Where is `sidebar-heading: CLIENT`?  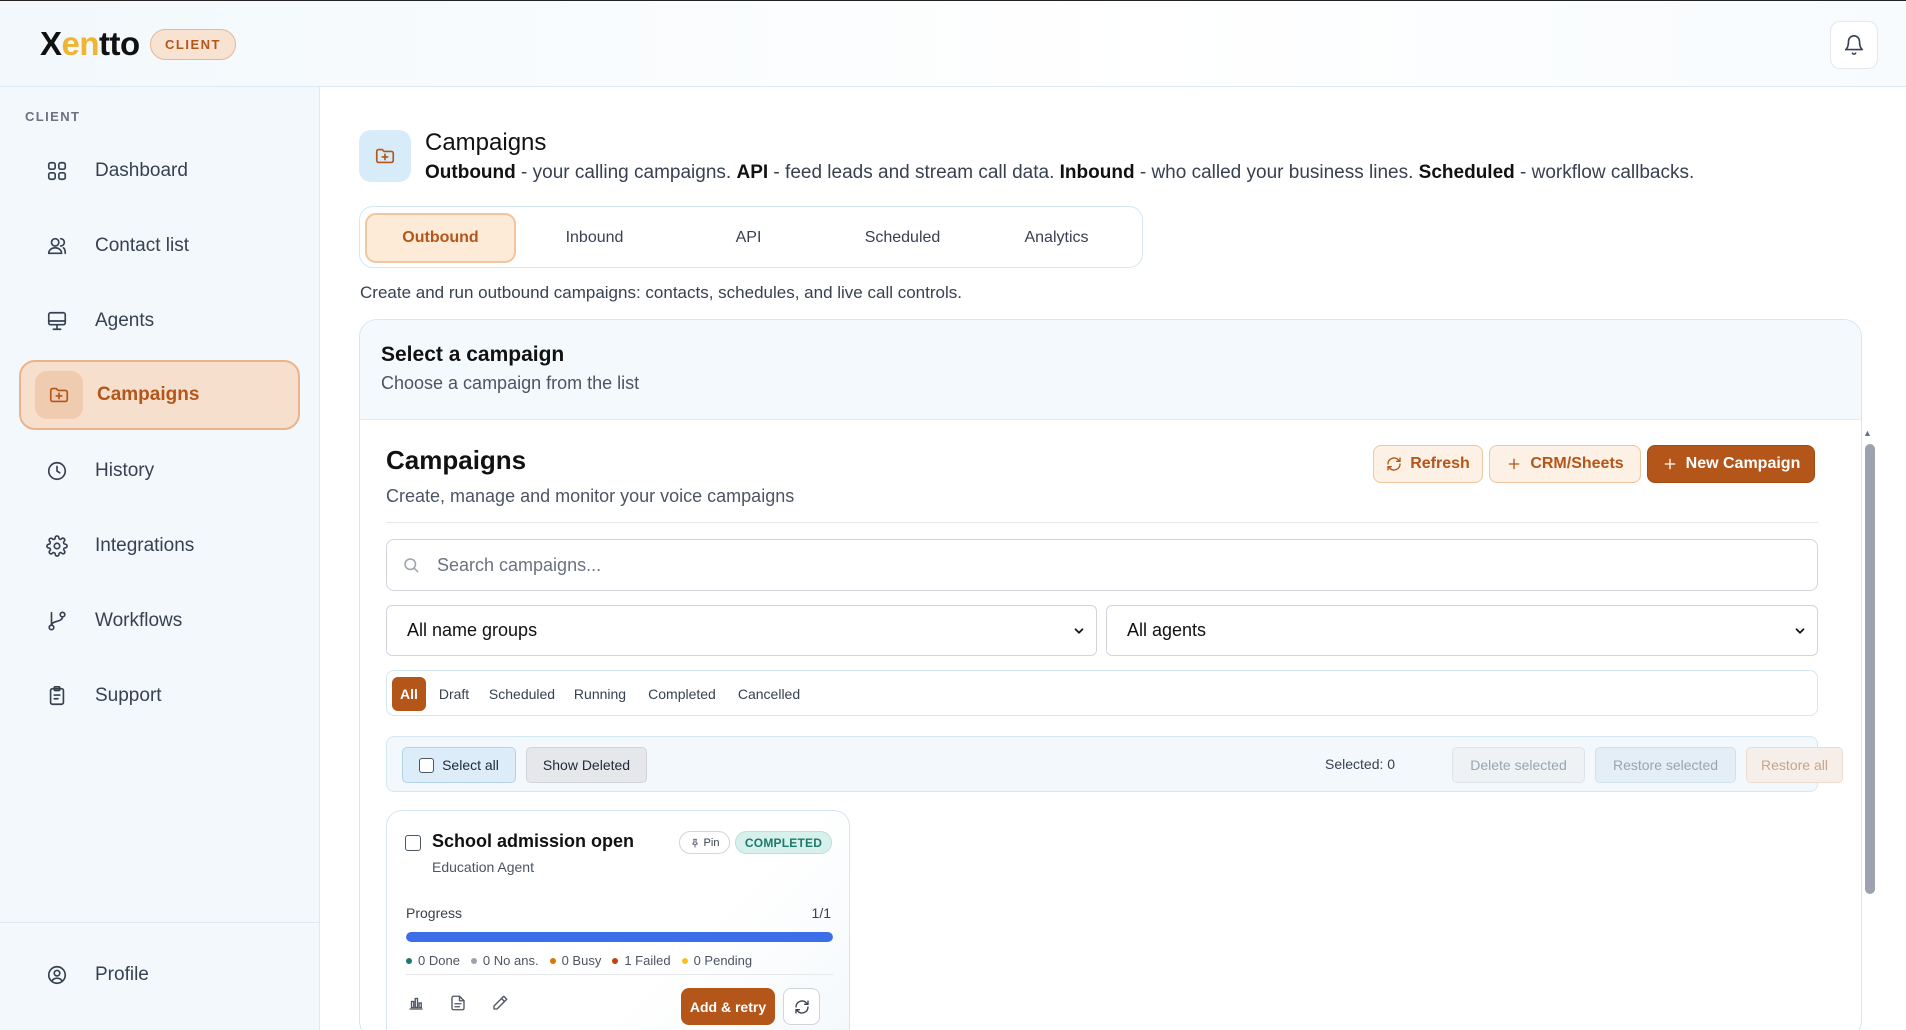 sidebar-heading: CLIENT is located at coordinates (53, 116).